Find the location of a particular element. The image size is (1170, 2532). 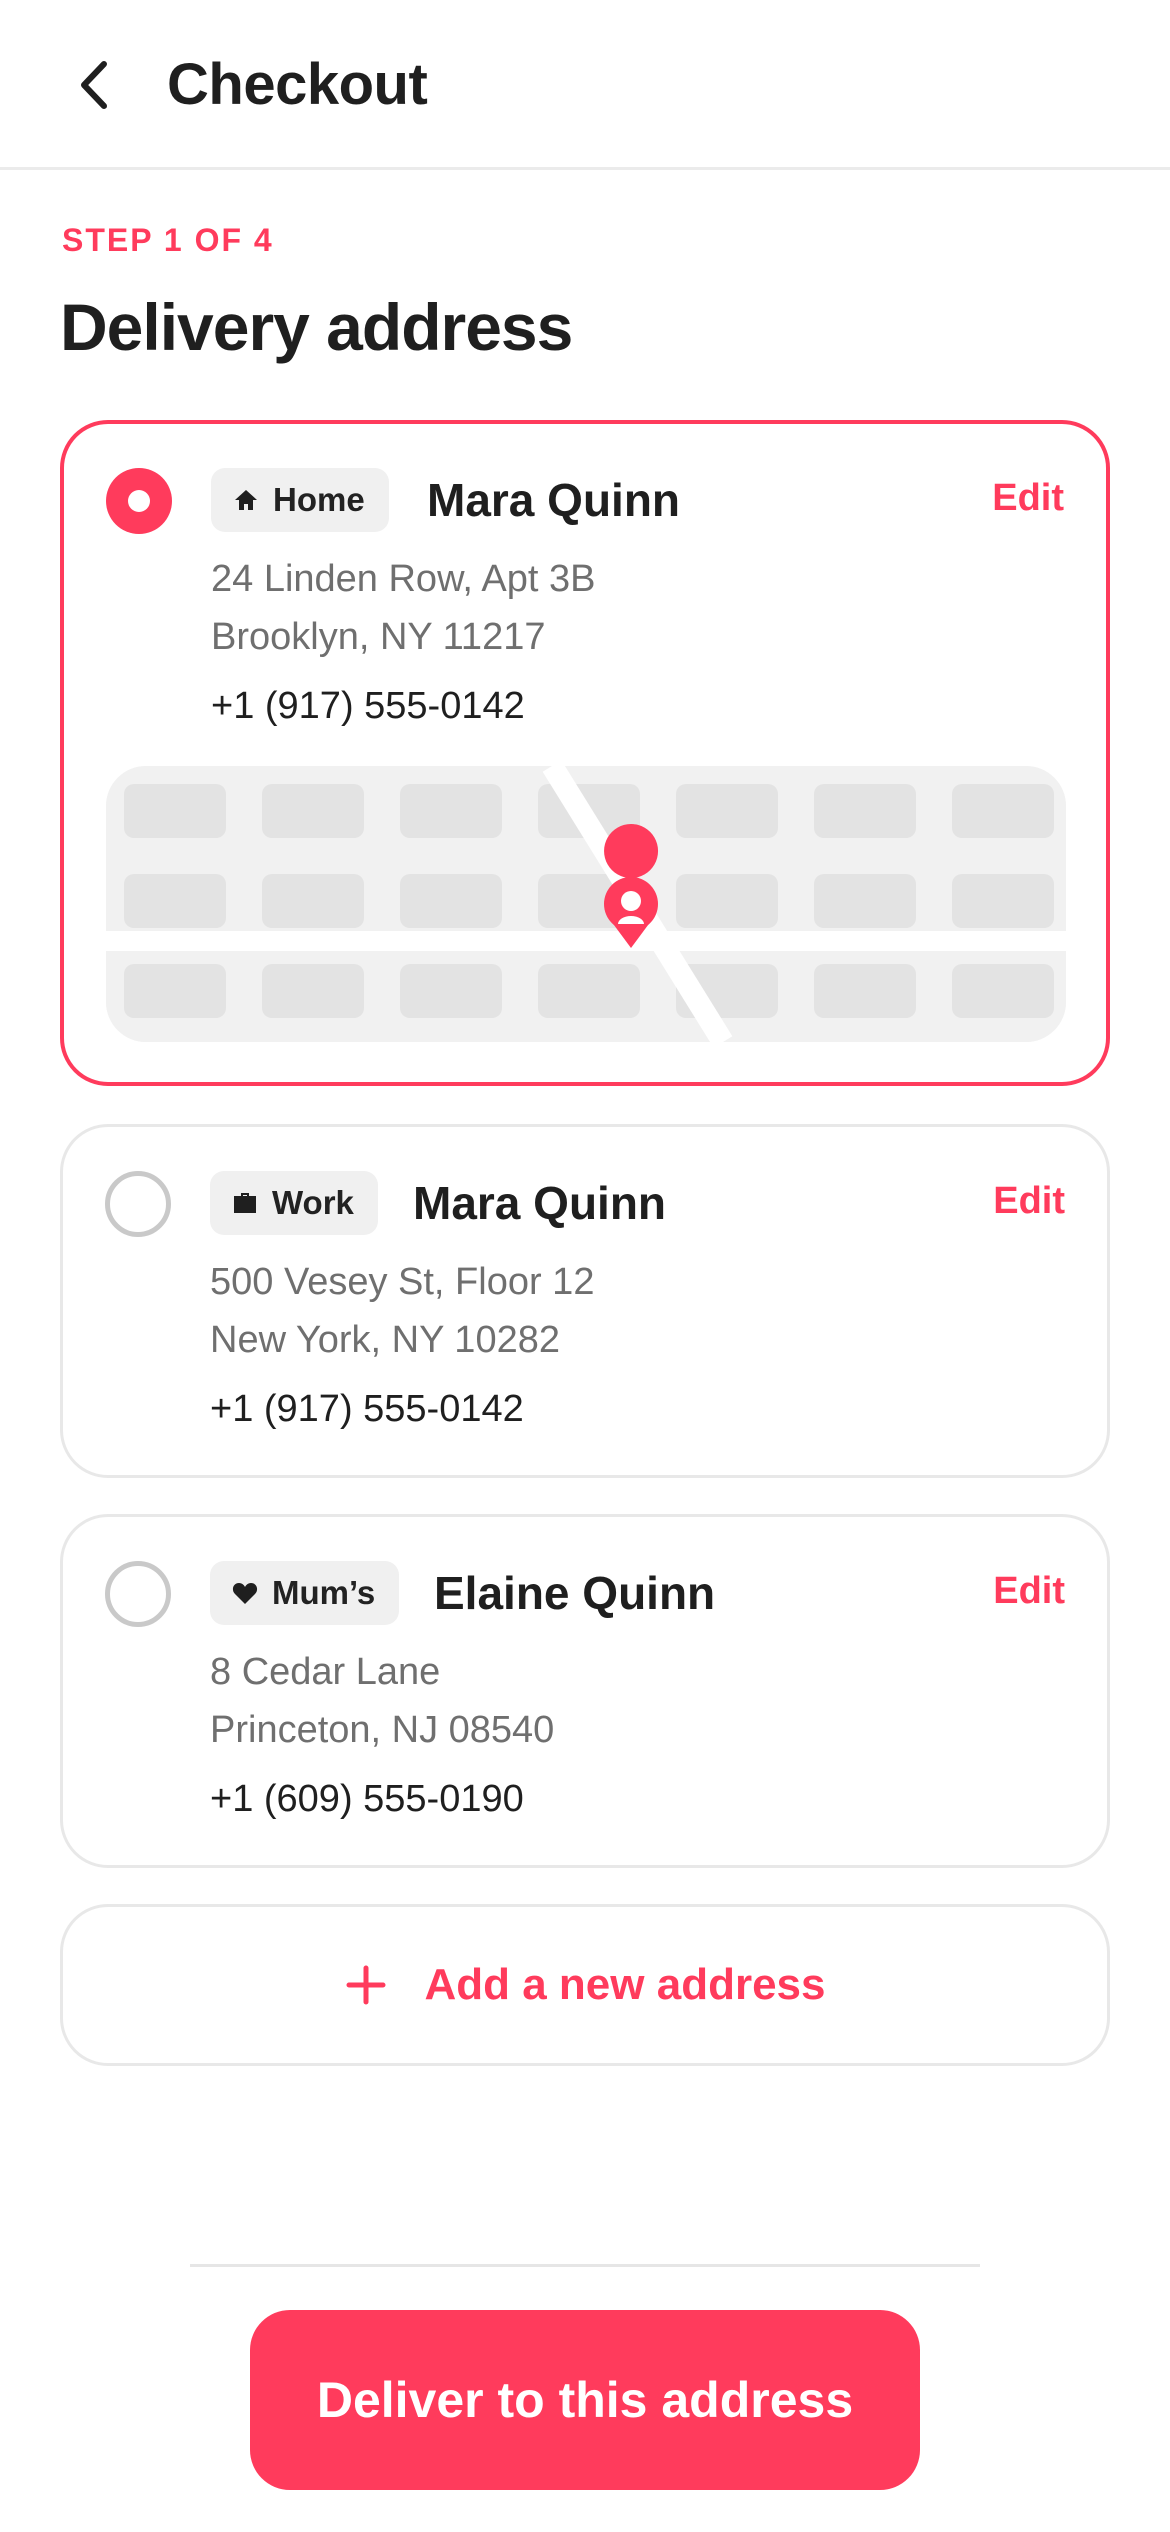

add-address-button: Add a new address is located at coordinates (585, 1985).